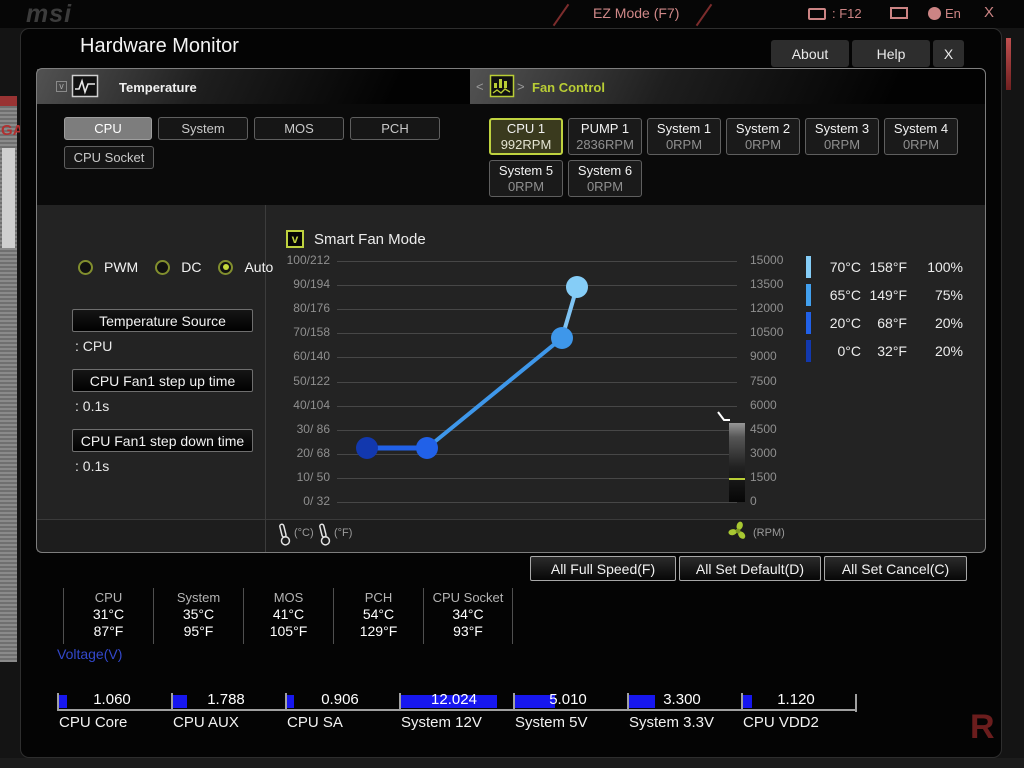 The height and width of the screenshot is (768, 1024). Describe the element at coordinates (636, 13) in the screenshot. I see `ez-mode-button: EZ Mode (F7)` at that location.